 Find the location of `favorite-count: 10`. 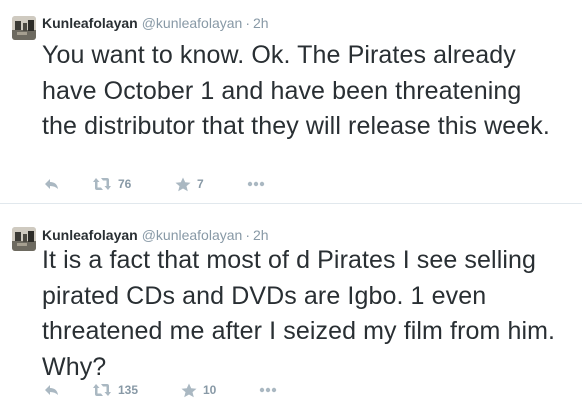

favorite-count: 10 is located at coordinates (210, 390).